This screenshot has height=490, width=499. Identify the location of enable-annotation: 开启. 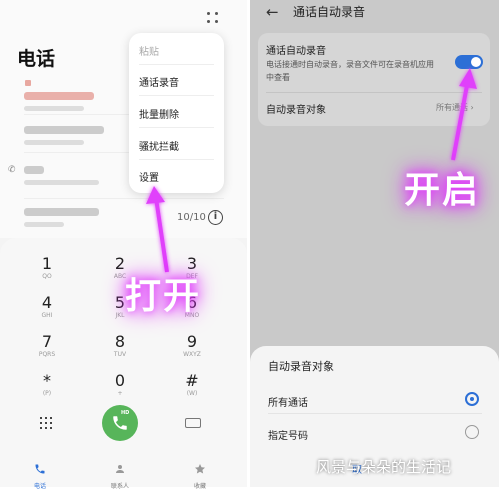
(442, 190).